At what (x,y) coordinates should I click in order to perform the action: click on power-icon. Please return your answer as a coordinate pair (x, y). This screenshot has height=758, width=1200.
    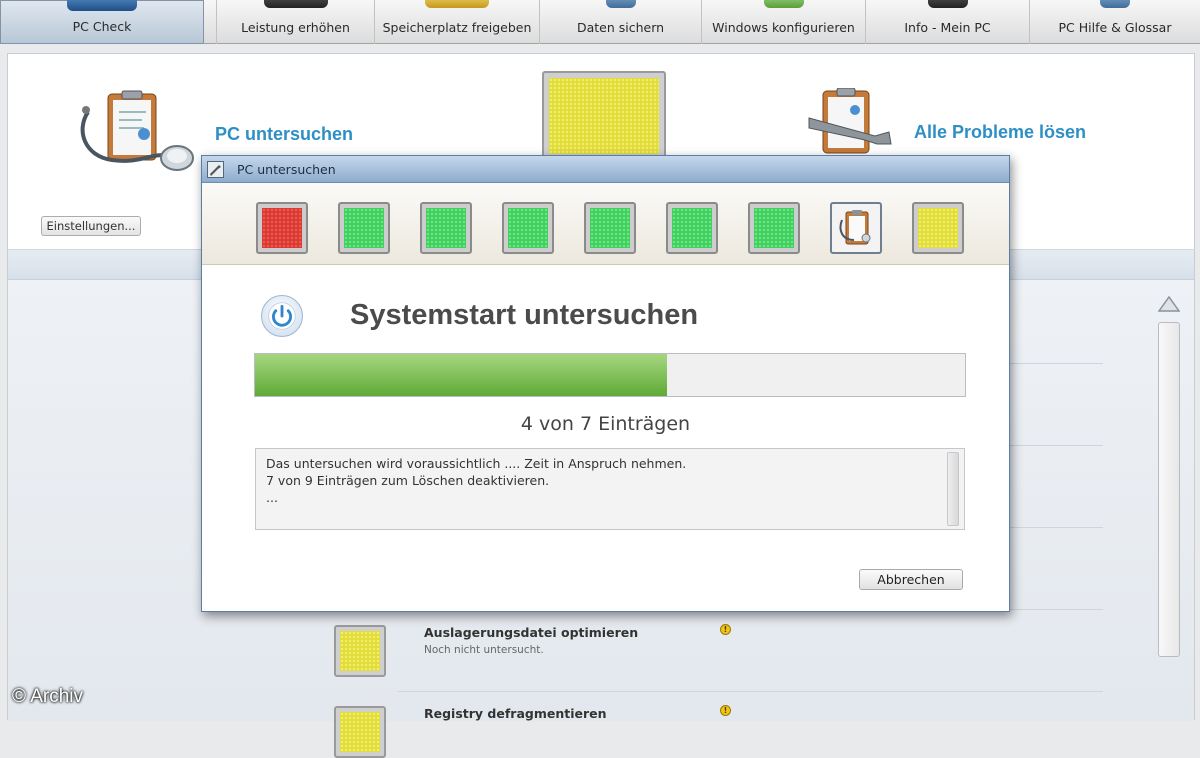
    Looking at the image, I should click on (282, 316).